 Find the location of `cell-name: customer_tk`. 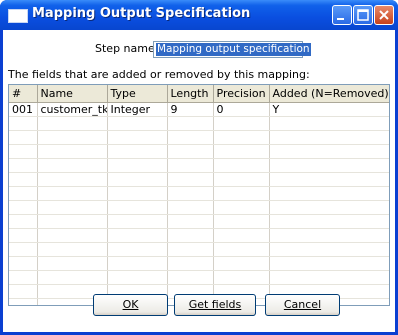

cell-name: customer_tk is located at coordinates (72, 109).